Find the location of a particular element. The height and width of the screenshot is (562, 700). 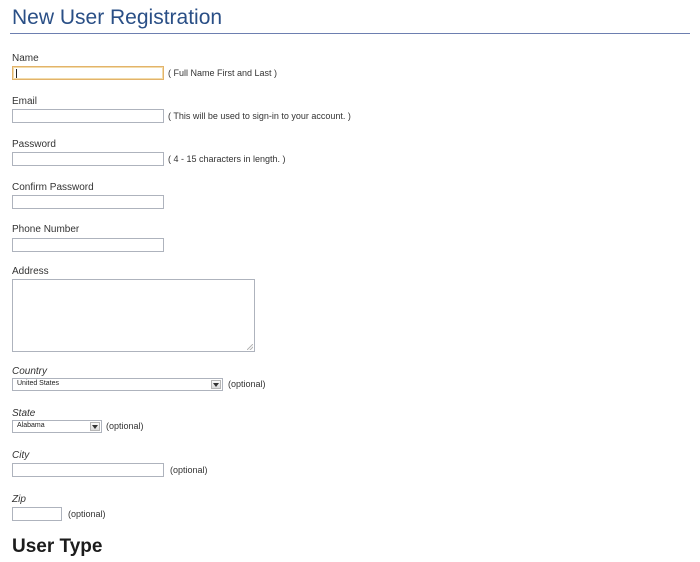

page-title: New User Registration is located at coordinates (117, 17).